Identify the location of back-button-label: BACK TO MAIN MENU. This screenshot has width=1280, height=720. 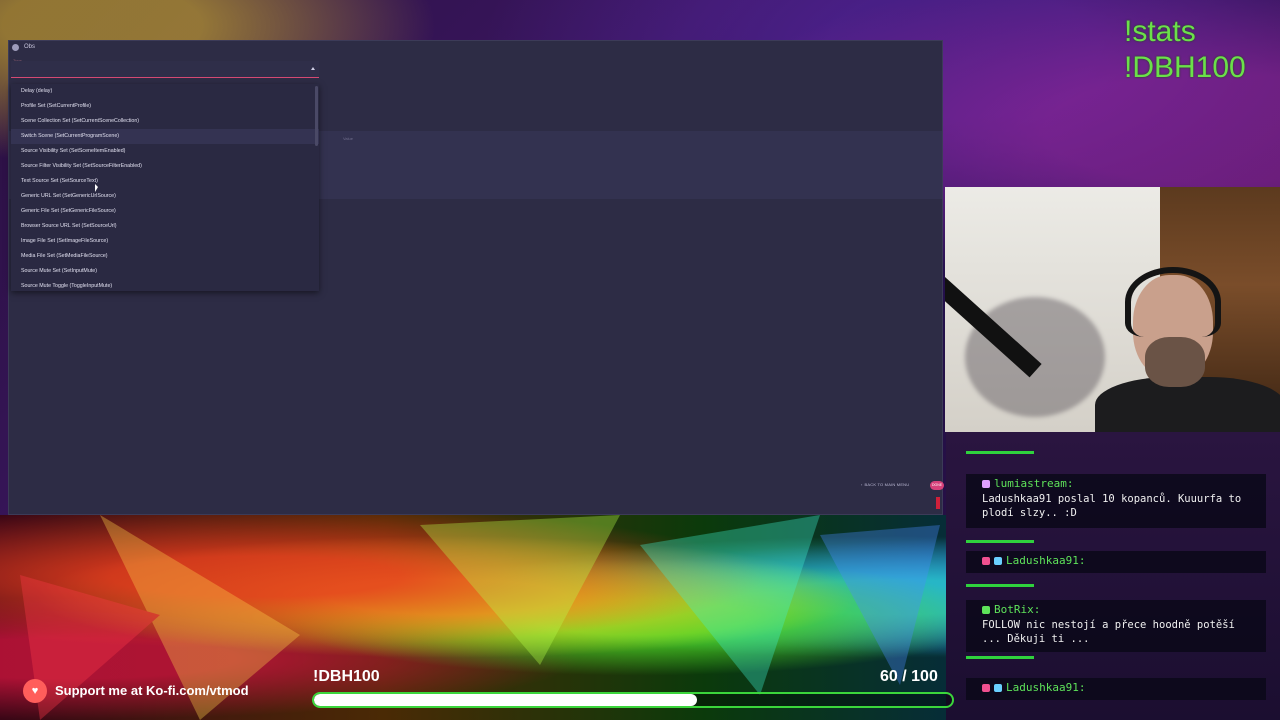
(887, 484).